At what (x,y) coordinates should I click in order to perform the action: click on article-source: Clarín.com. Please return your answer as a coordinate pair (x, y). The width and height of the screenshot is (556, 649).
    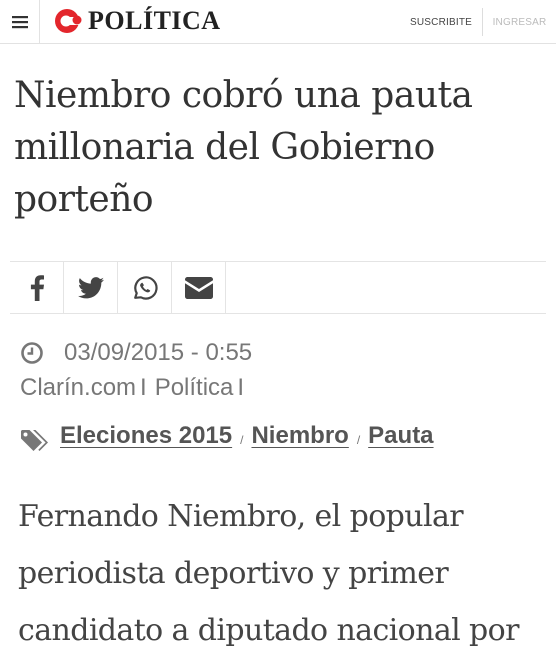
    Looking at the image, I should click on (78, 387).